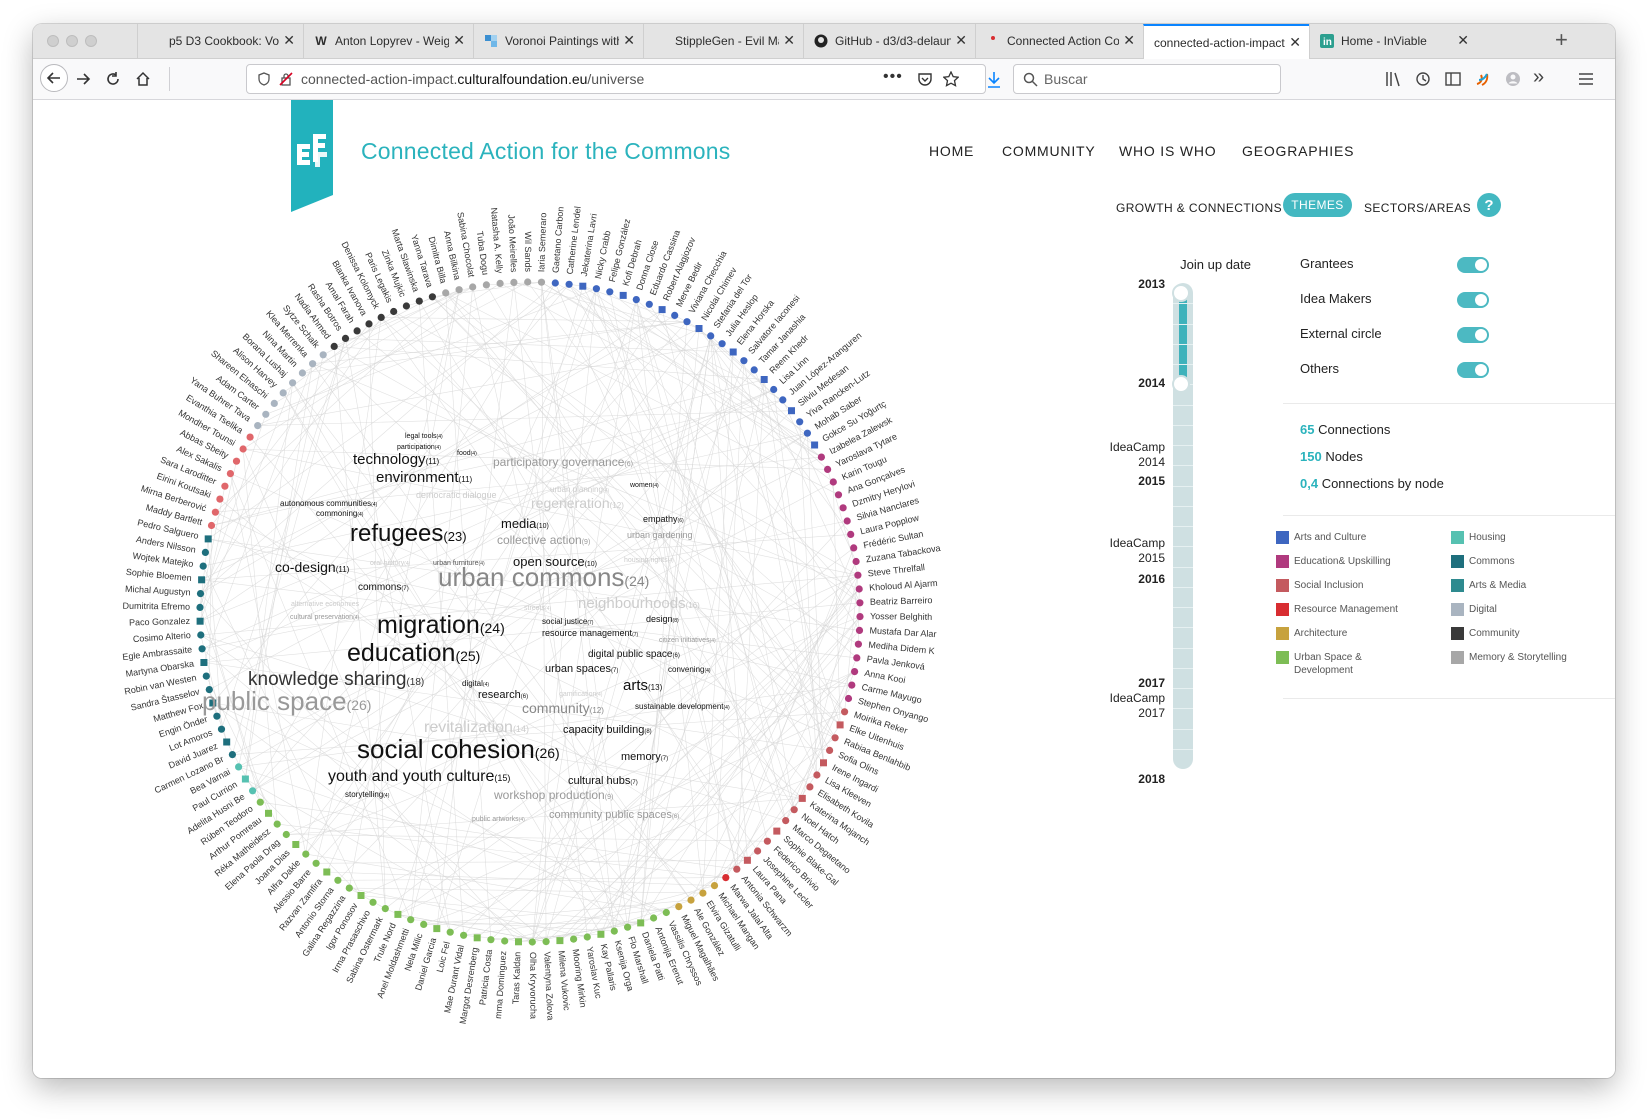 The height and width of the screenshot is (1120, 1649). What do you see at coordinates (553, 795) in the screenshot?
I see `keyword-label: workshop production(9)` at bounding box center [553, 795].